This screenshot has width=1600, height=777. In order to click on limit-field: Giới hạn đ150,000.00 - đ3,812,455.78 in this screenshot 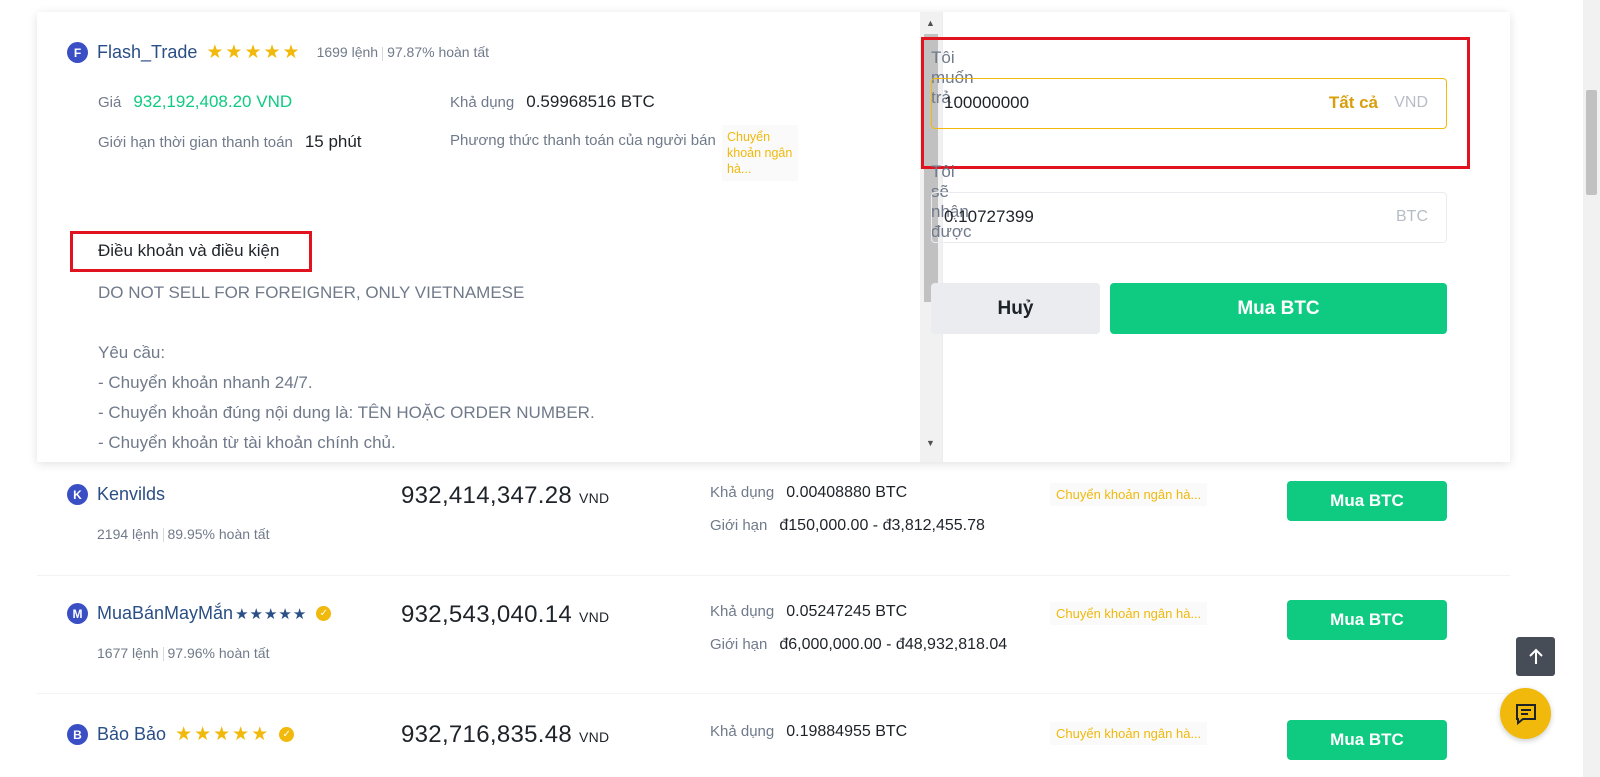, I will do `click(847, 526)`.